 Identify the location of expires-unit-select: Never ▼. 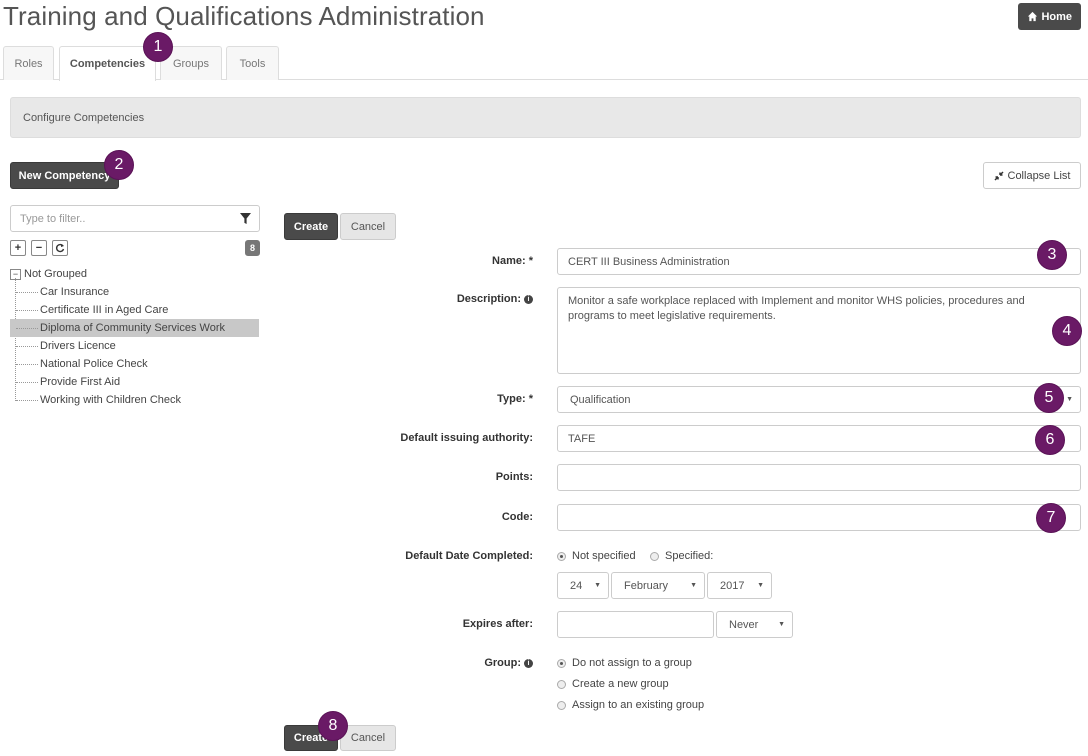
(754, 624).